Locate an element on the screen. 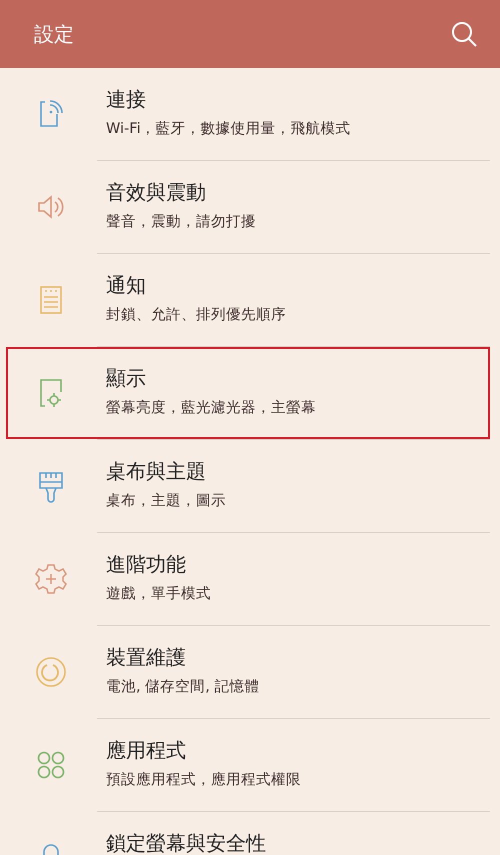 The width and height of the screenshot is (500, 855). item-title: 進階功能 is located at coordinates (146, 564).